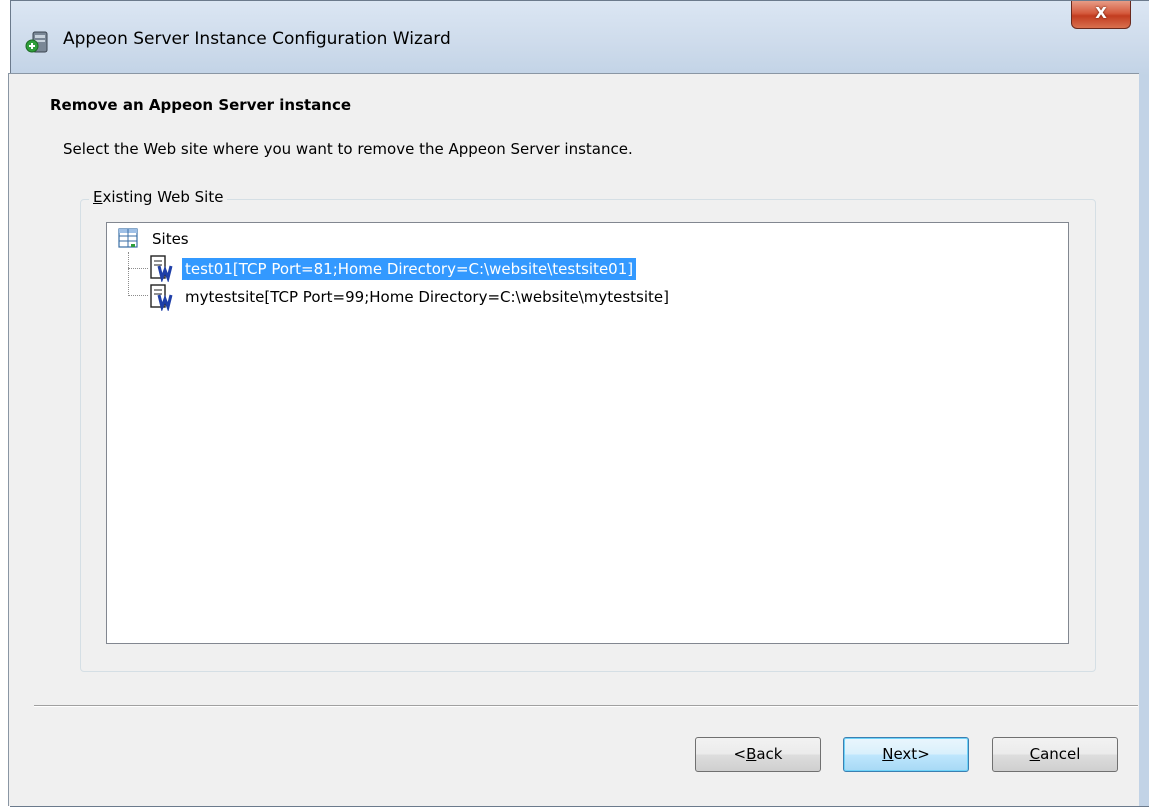 The height and width of the screenshot is (807, 1149). Describe the element at coordinates (586, 706) in the screenshot. I see `footer-separator` at that location.